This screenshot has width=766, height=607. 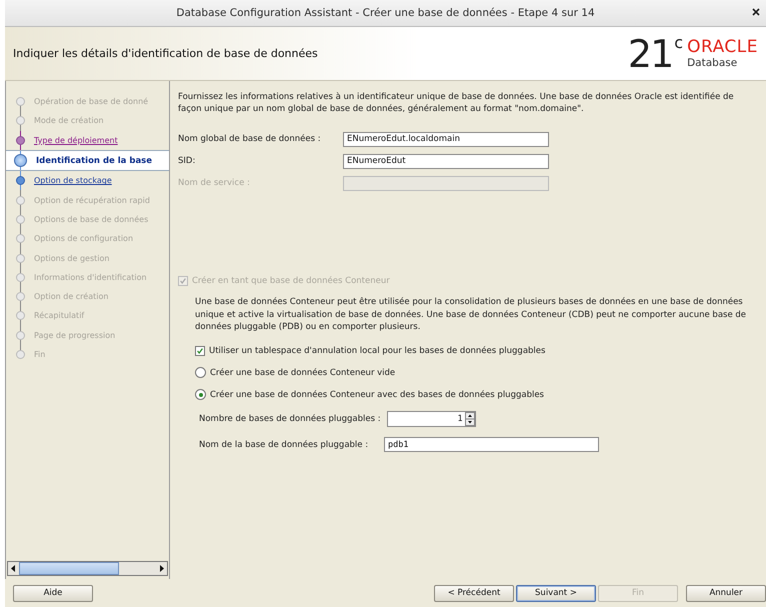 What do you see at coordinates (214, 183) in the screenshot?
I see `field-label: Nom de service :` at bounding box center [214, 183].